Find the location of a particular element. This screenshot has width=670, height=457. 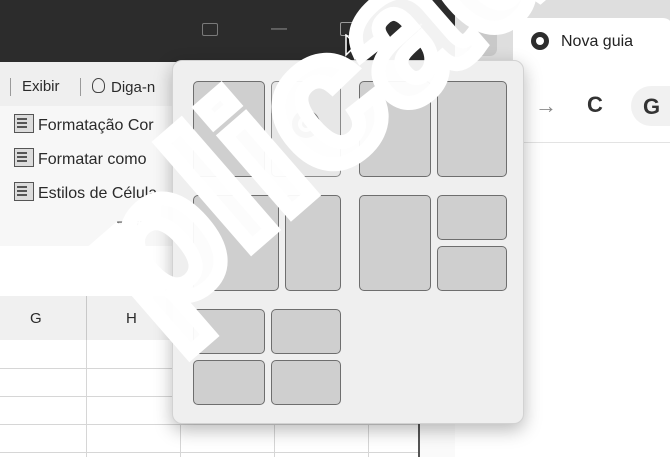

tab-nova-guia: Nova guia is located at coordinates (591, 43).